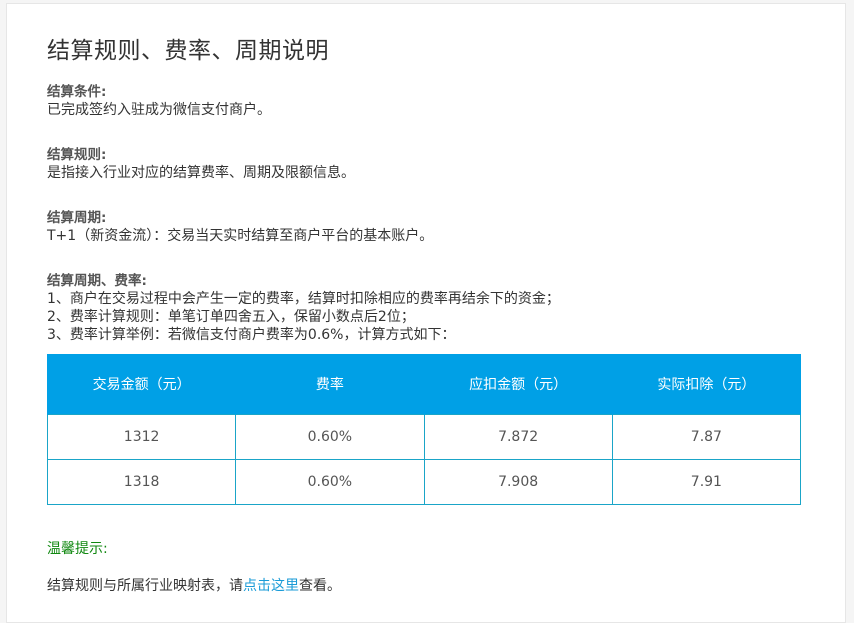  Describe the element at coordinates (320, 586) in the screenshot. I see `tip-text-after: 查看。` at that location.